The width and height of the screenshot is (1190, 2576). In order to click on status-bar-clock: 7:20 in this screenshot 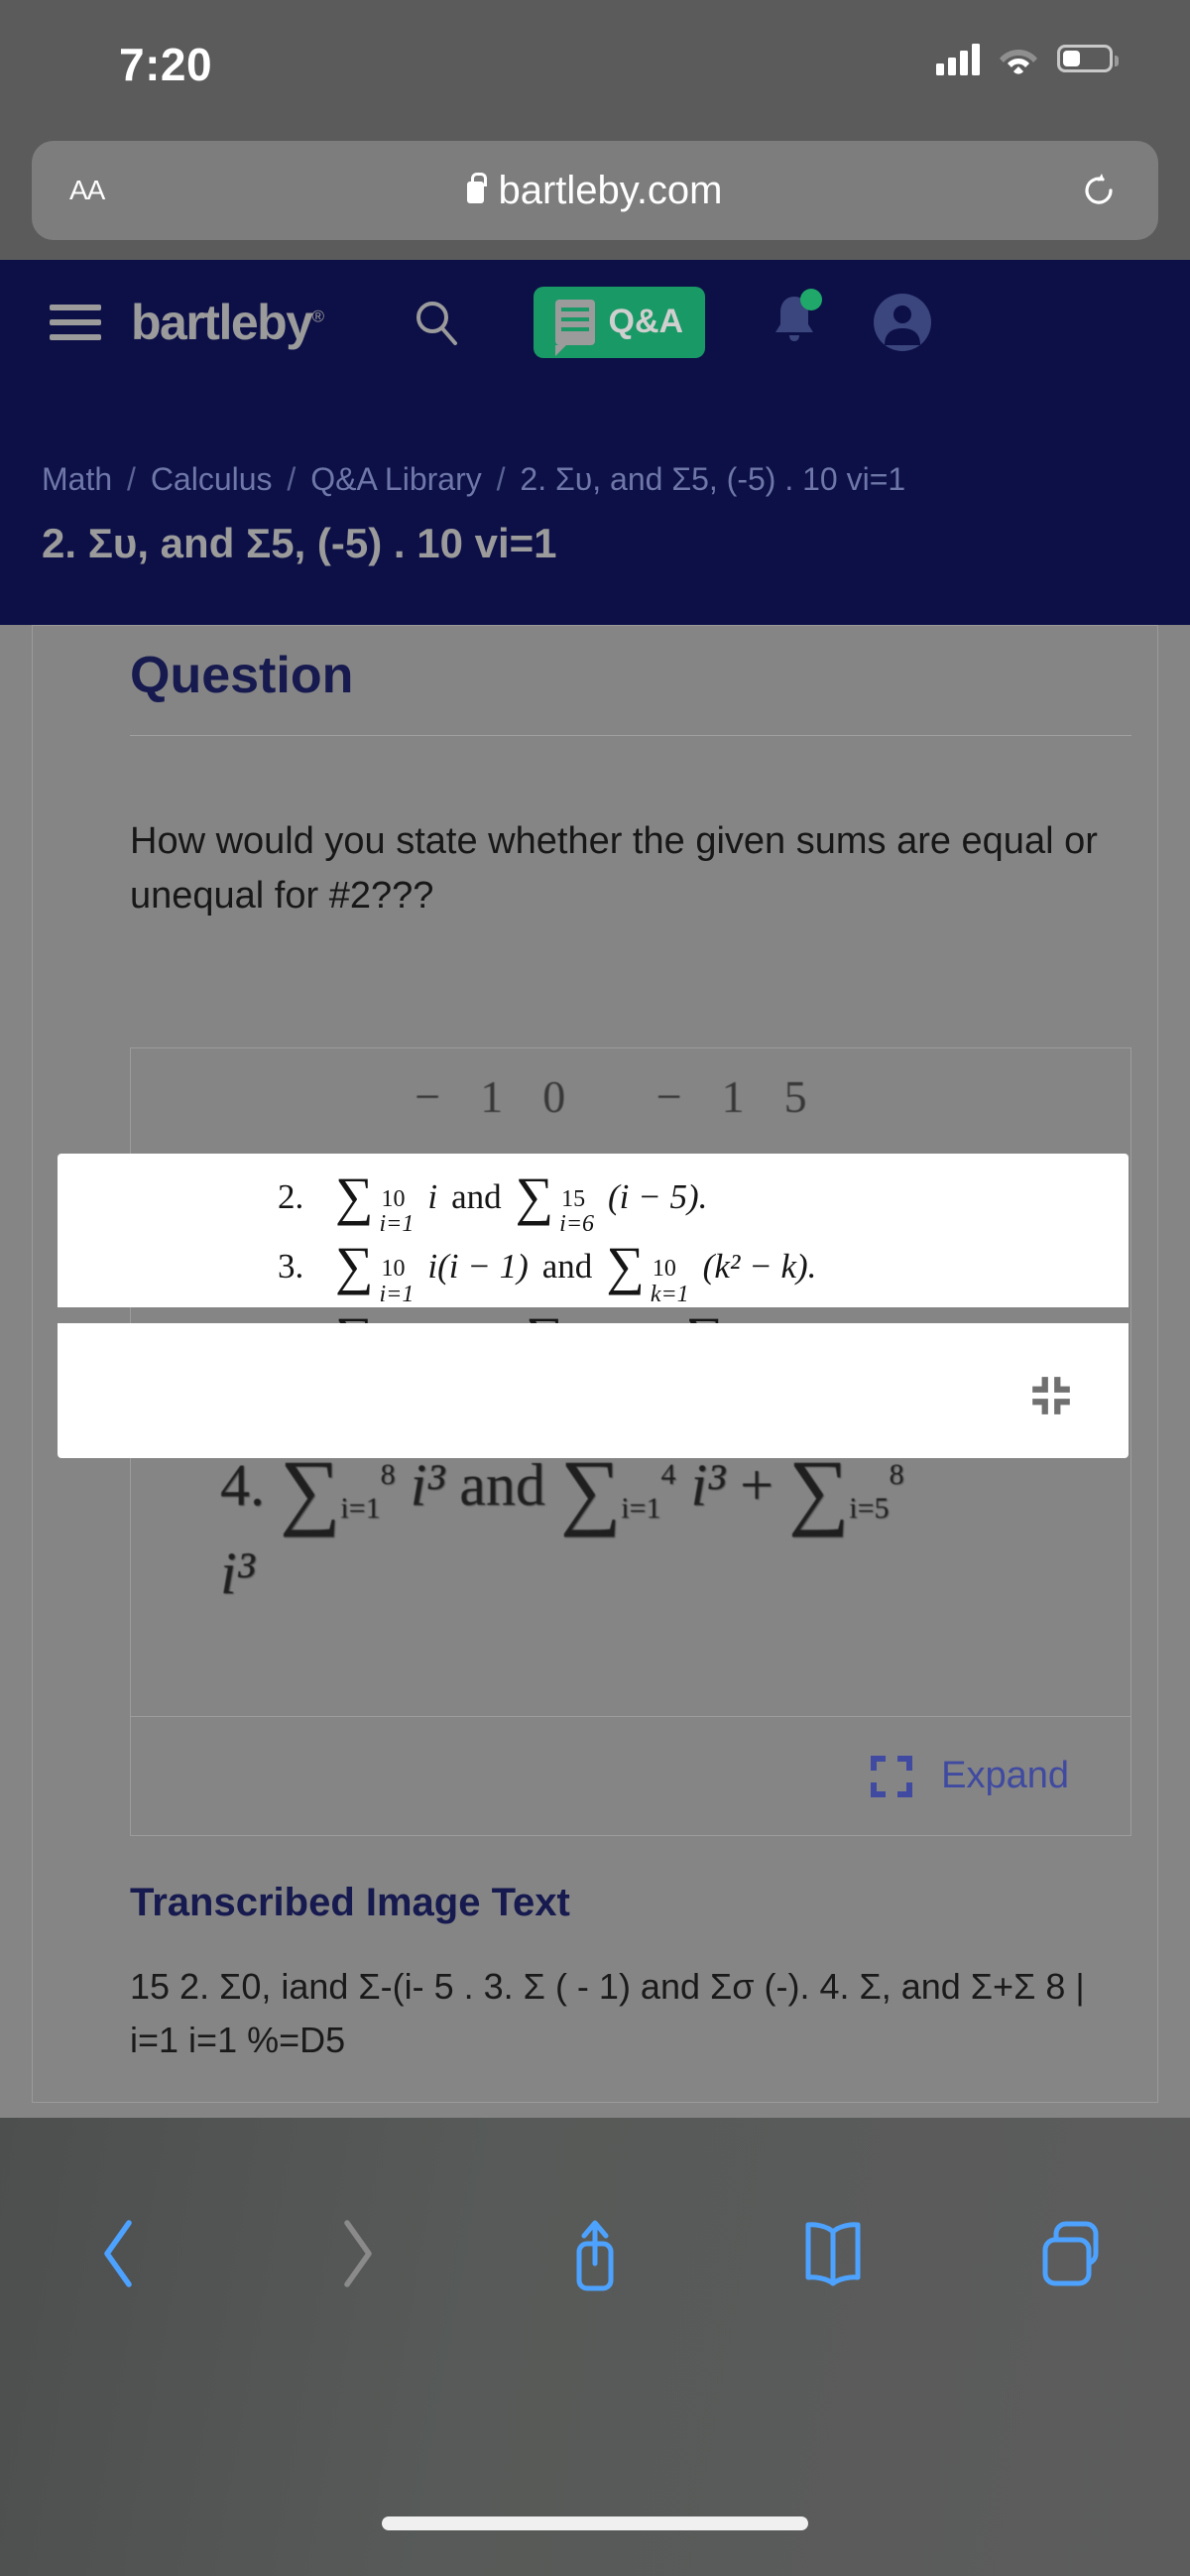, I will do `click(166, 64)`.